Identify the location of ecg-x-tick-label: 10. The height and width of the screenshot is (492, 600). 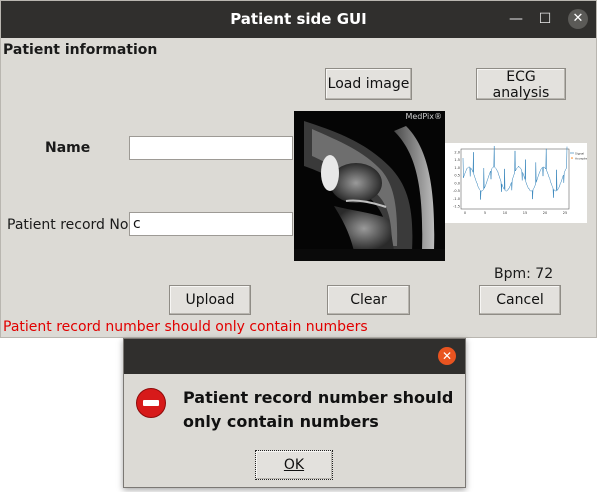
(505, 213).